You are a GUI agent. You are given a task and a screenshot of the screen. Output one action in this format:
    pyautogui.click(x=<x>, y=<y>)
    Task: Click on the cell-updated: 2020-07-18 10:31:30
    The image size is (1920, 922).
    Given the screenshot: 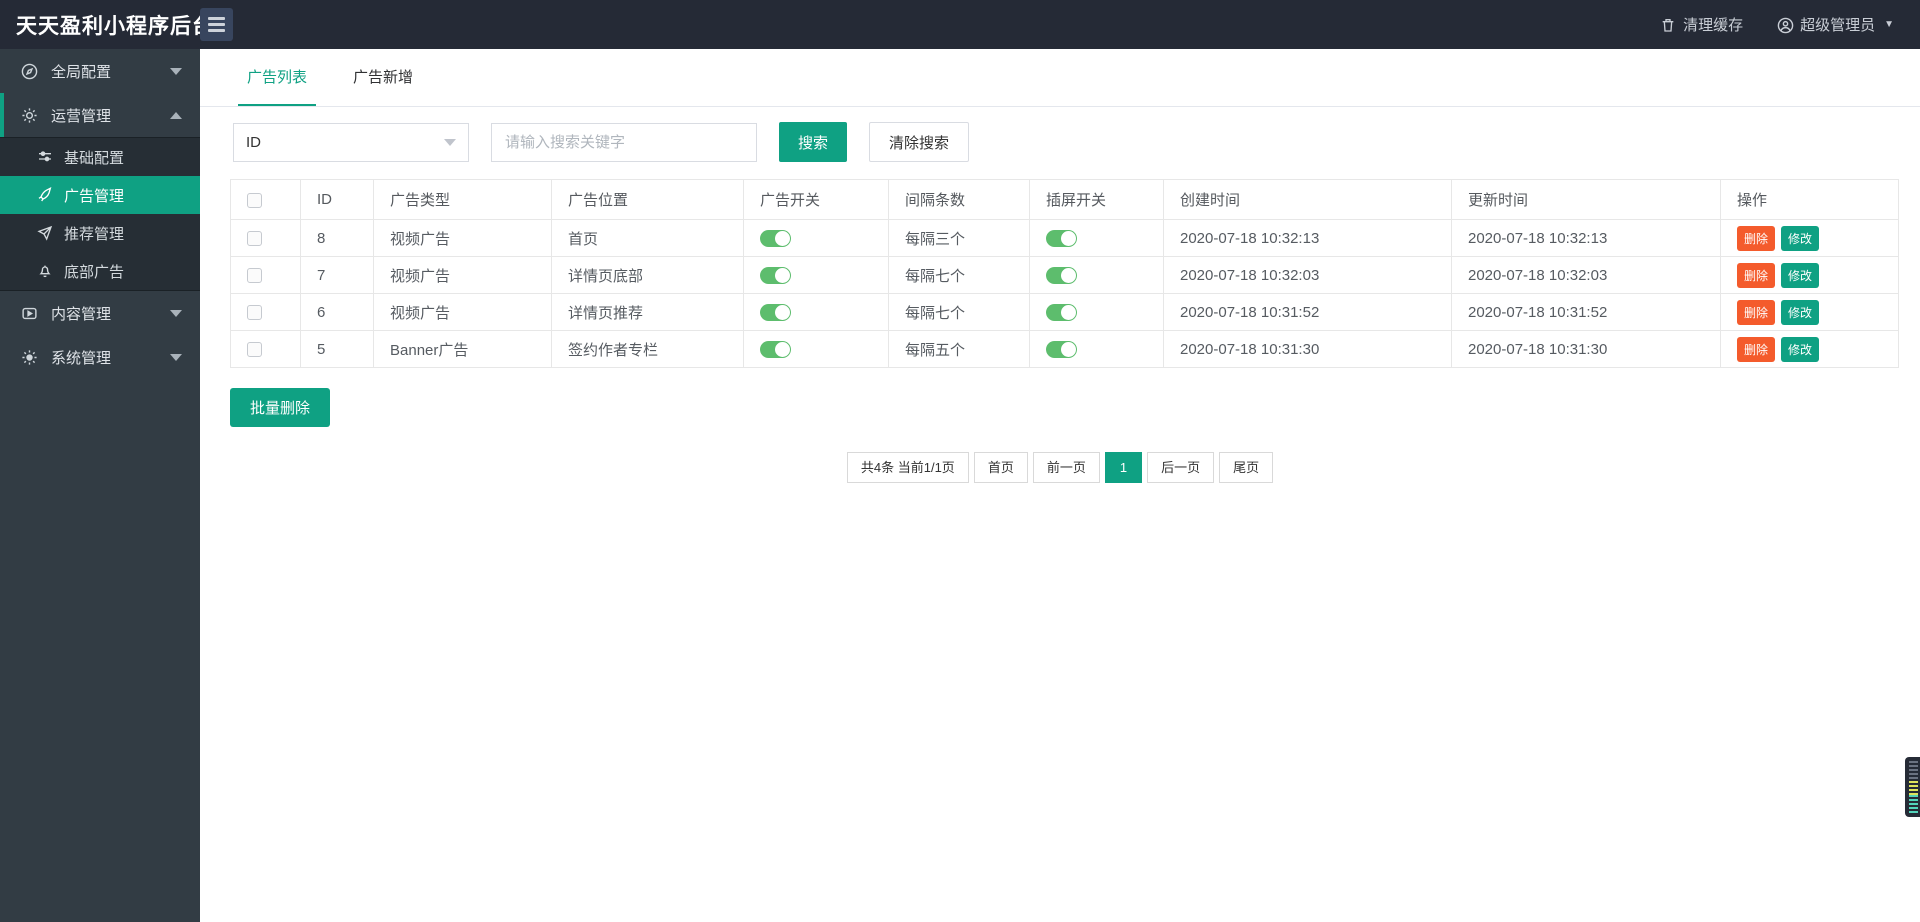 What is the action you would take?
    pyautogui.click(x=1586, y=349)
    